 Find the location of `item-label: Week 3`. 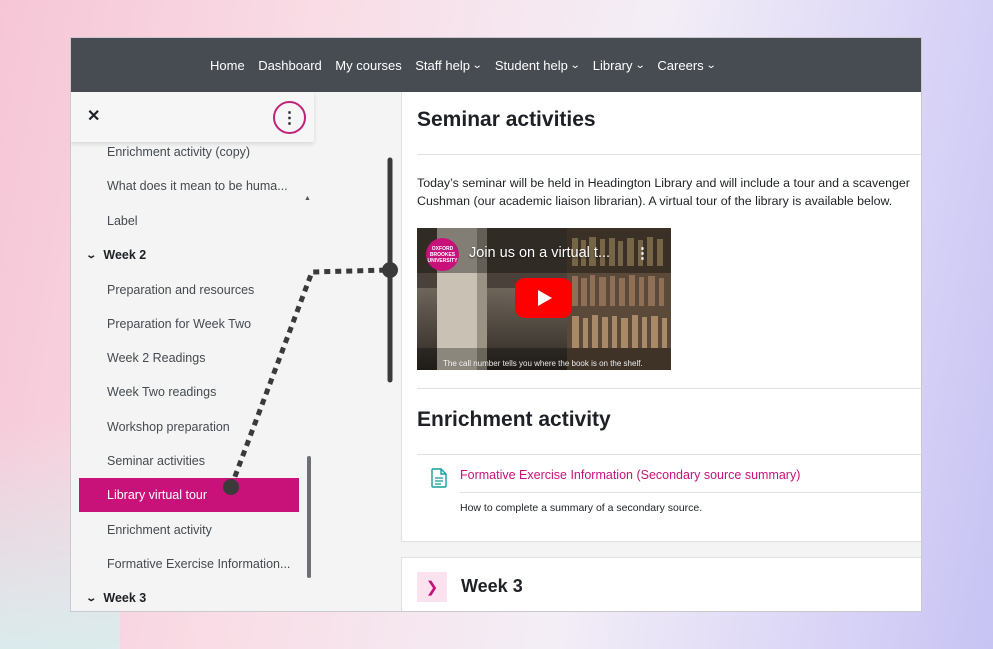

item-label: Week 3 is located at coordinates (125, 598).